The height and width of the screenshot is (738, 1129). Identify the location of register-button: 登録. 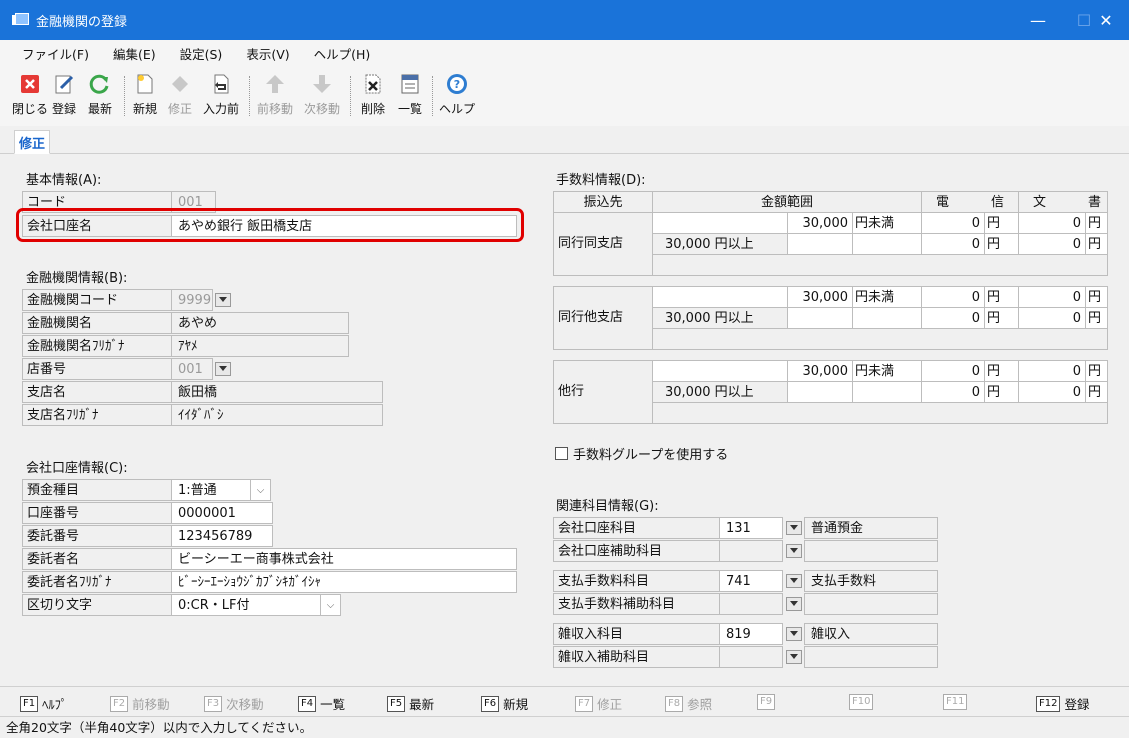
(64, 97).